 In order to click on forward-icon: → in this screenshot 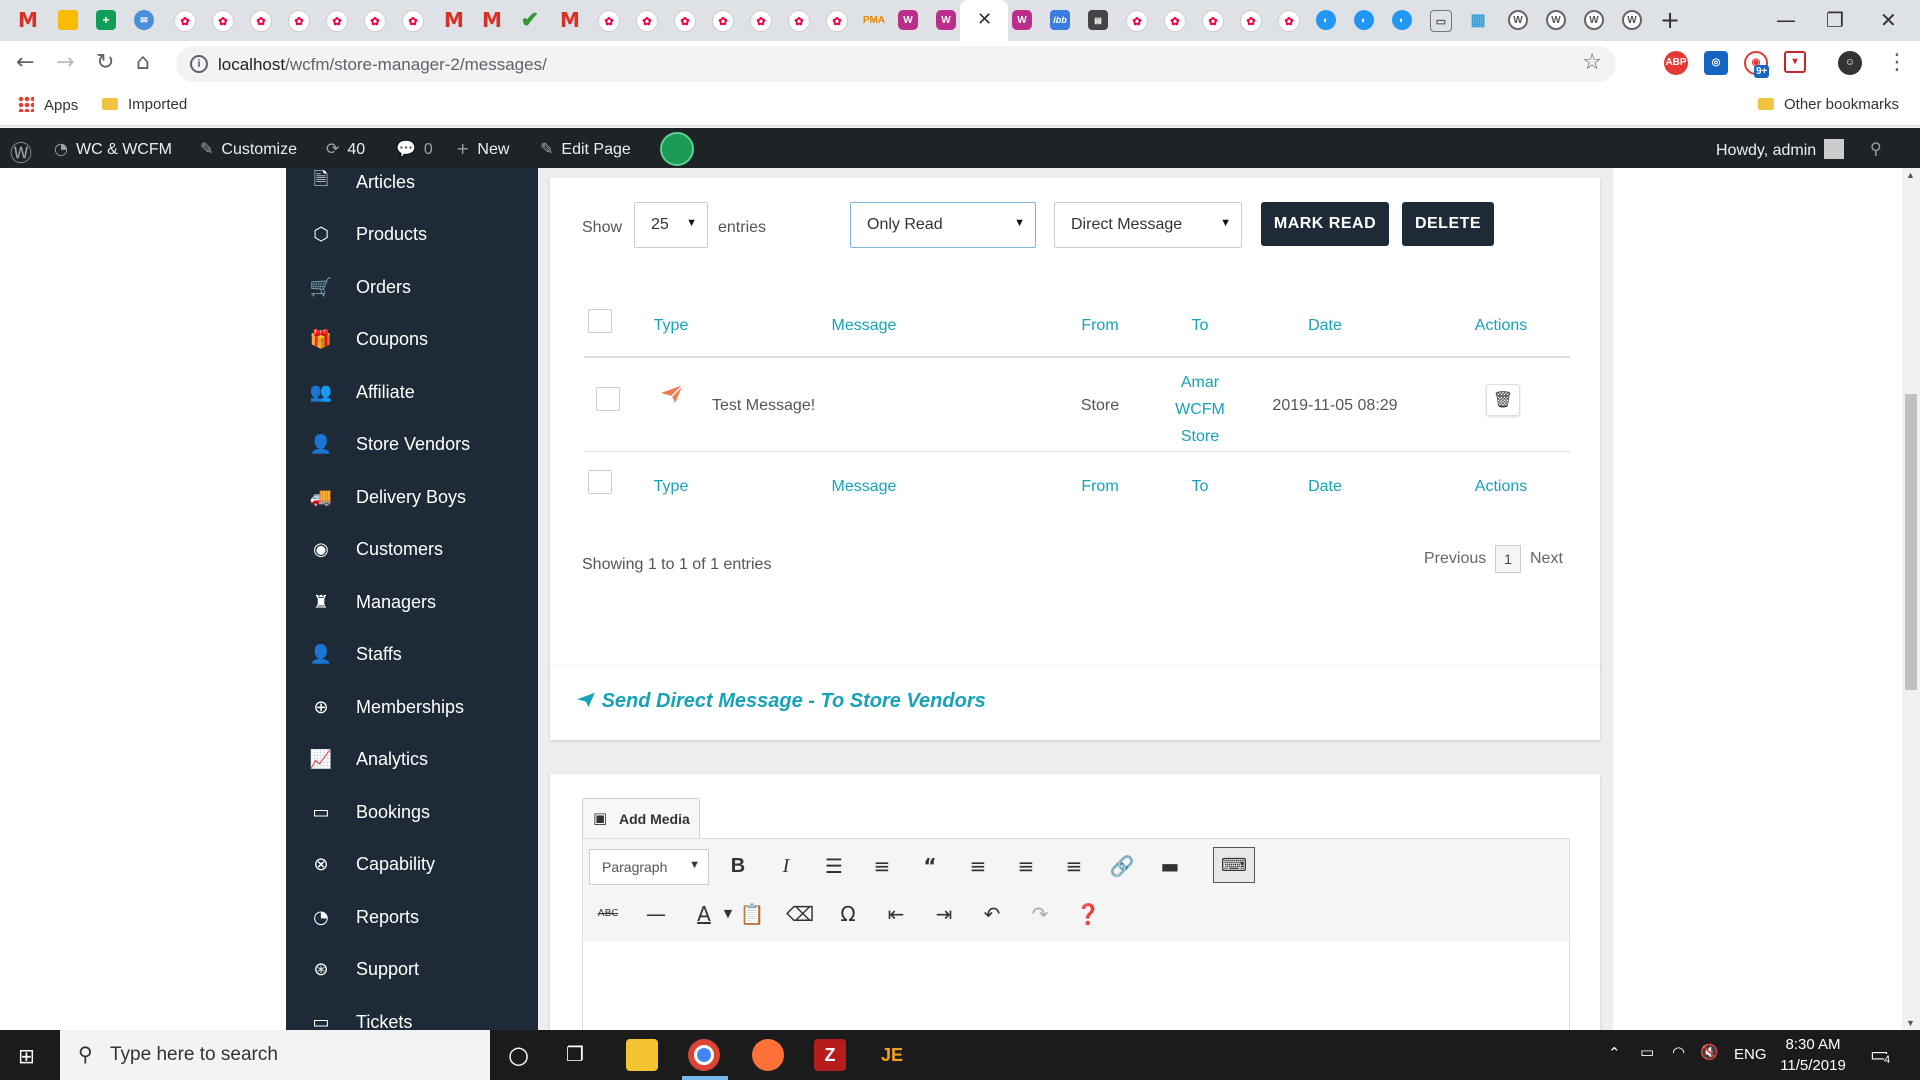, I will do `click(65, 62)`.